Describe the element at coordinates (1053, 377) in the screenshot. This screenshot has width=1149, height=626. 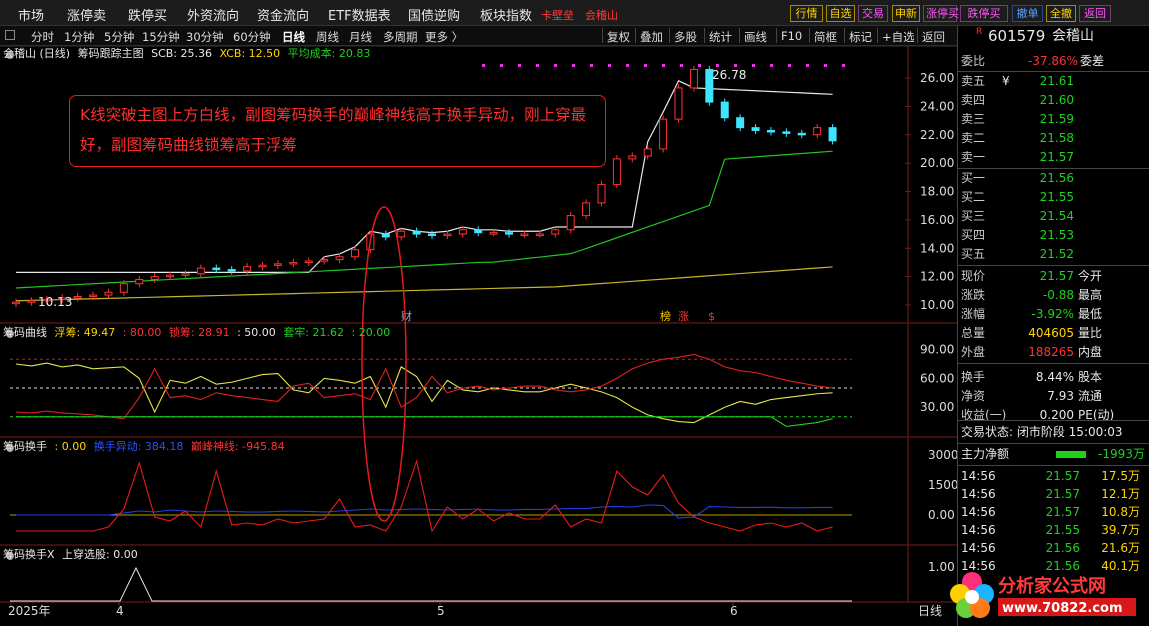
I see `quote-row: 换手 8.44% 股本` at that location.